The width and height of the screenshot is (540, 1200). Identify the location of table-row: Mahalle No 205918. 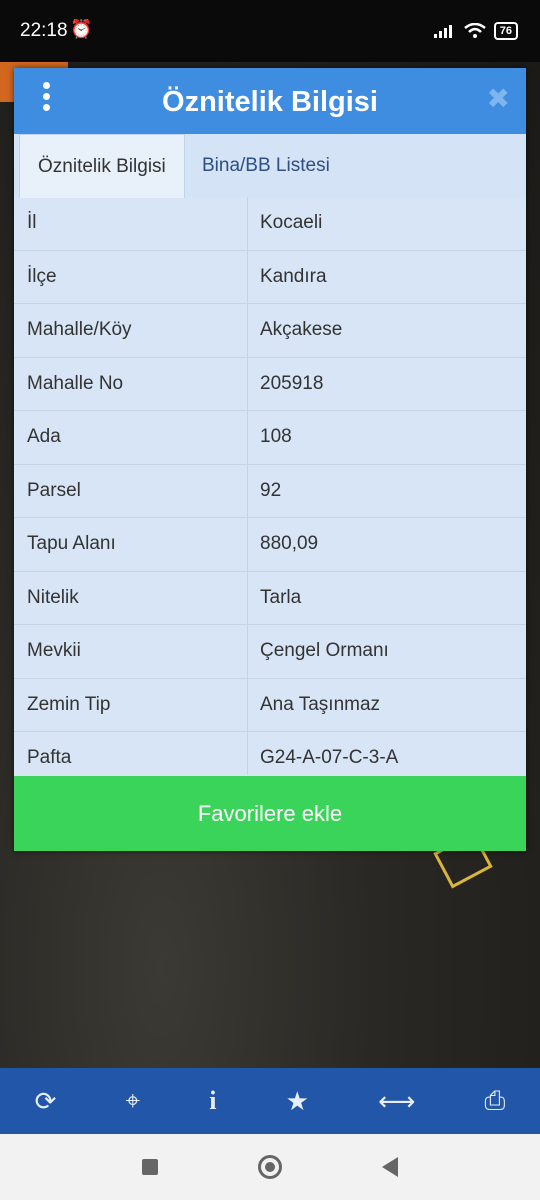
(270, 384).